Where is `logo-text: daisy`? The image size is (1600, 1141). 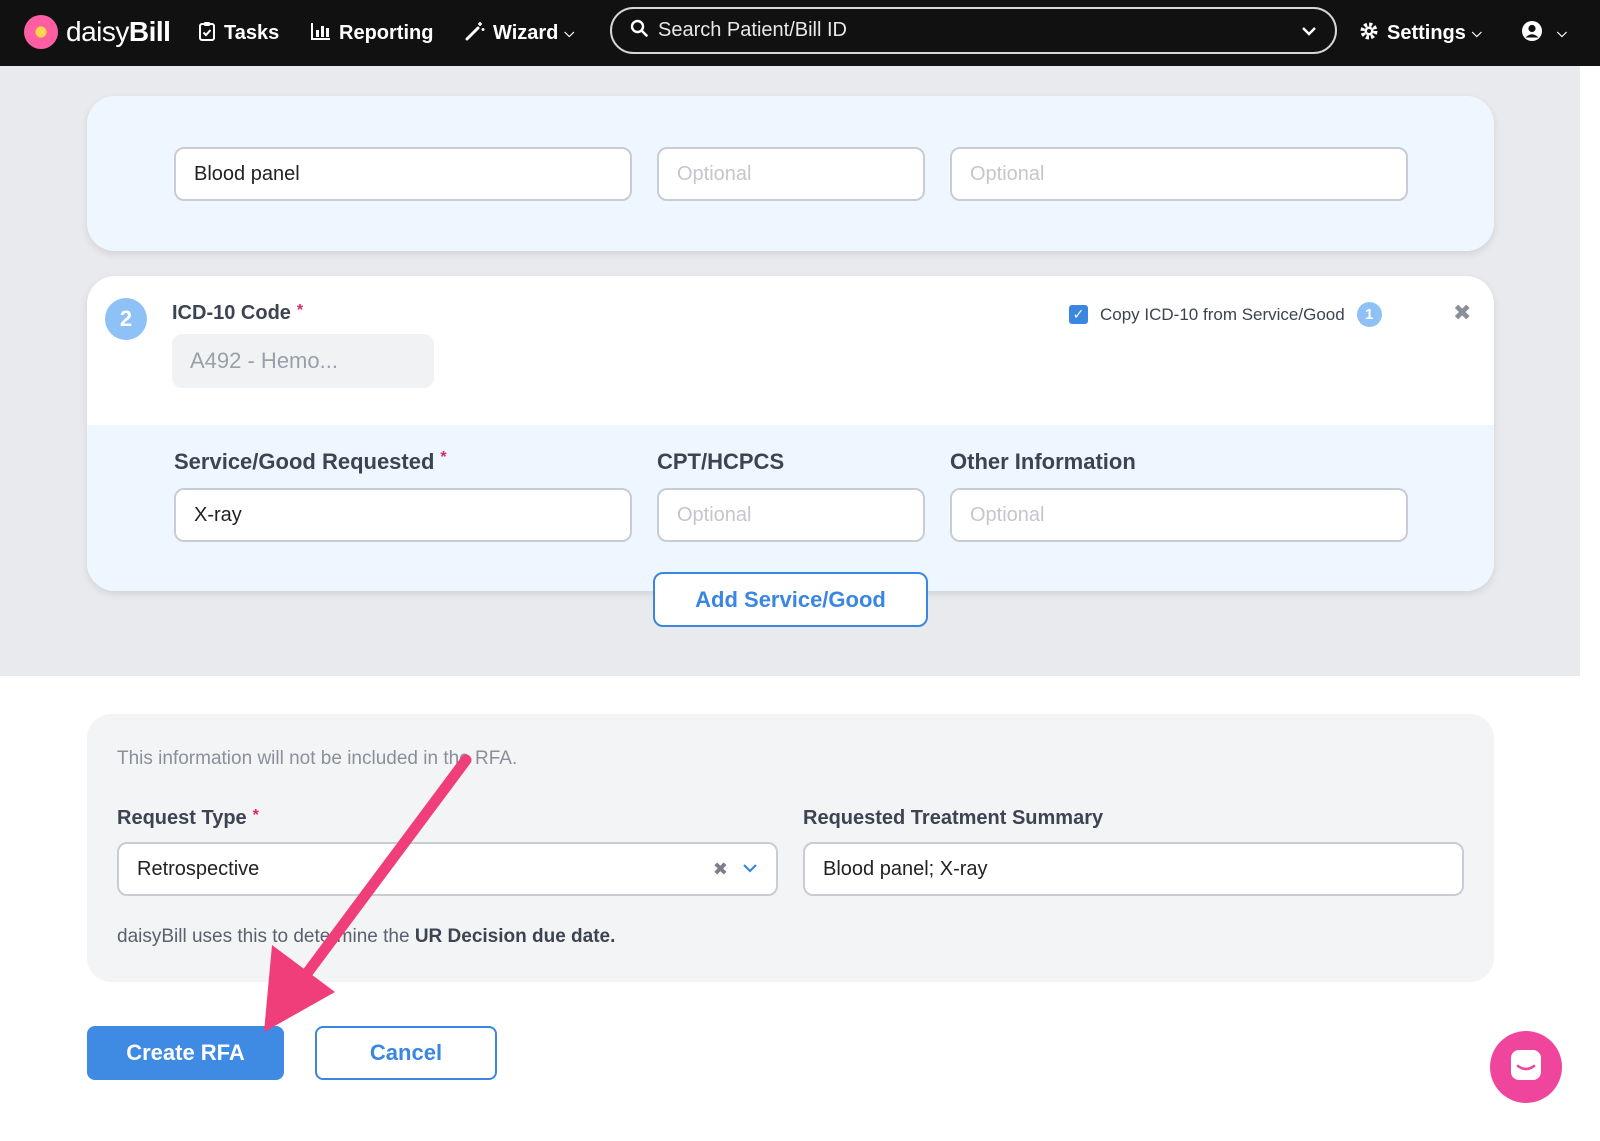 logo-text: daisy is located at coordinates (97, 31).